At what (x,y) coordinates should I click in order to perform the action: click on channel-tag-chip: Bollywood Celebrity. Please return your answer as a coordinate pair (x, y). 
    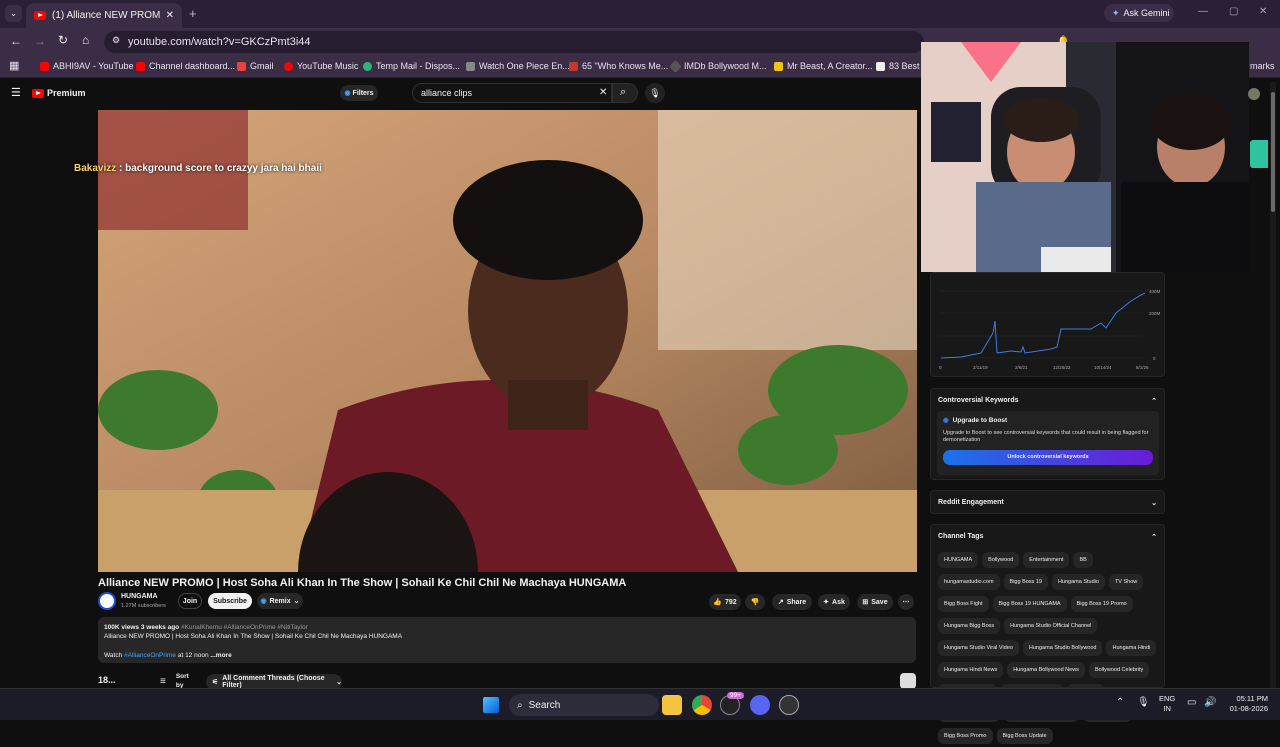
    Looking at the image, I should click on (1119, 670).